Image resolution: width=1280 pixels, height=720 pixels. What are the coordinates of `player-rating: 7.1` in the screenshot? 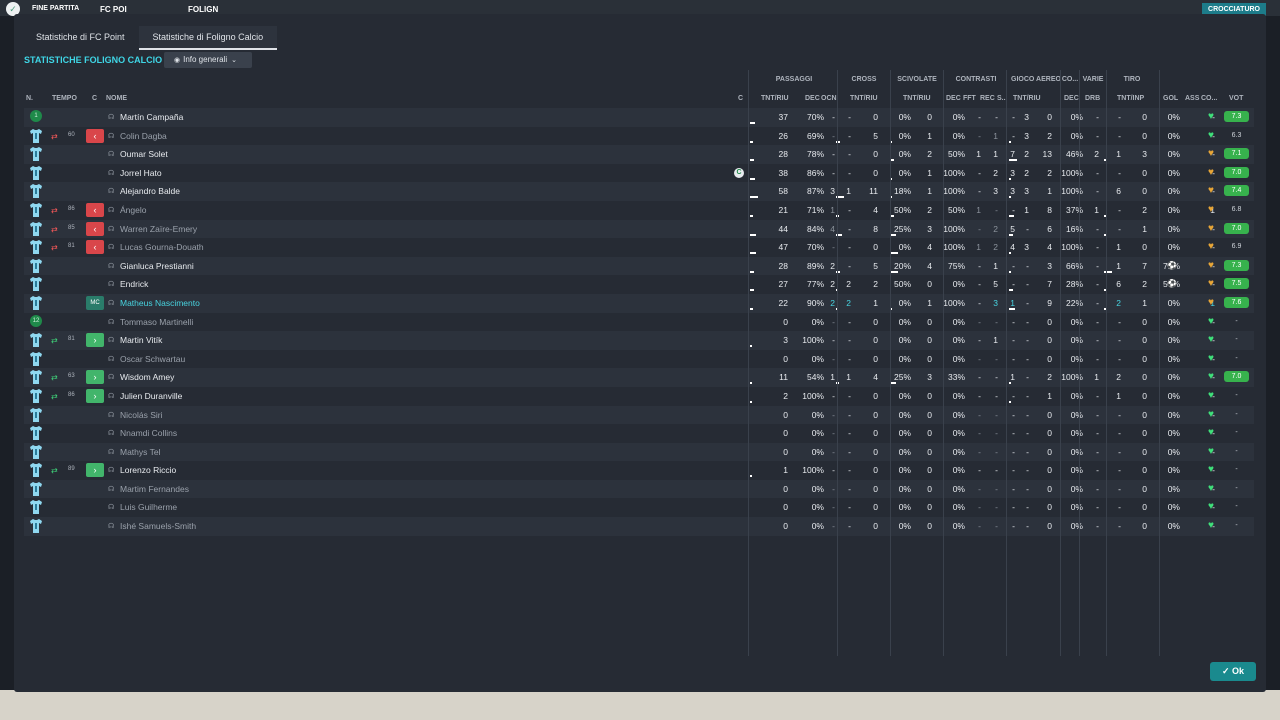 It's located at (1236, 154).